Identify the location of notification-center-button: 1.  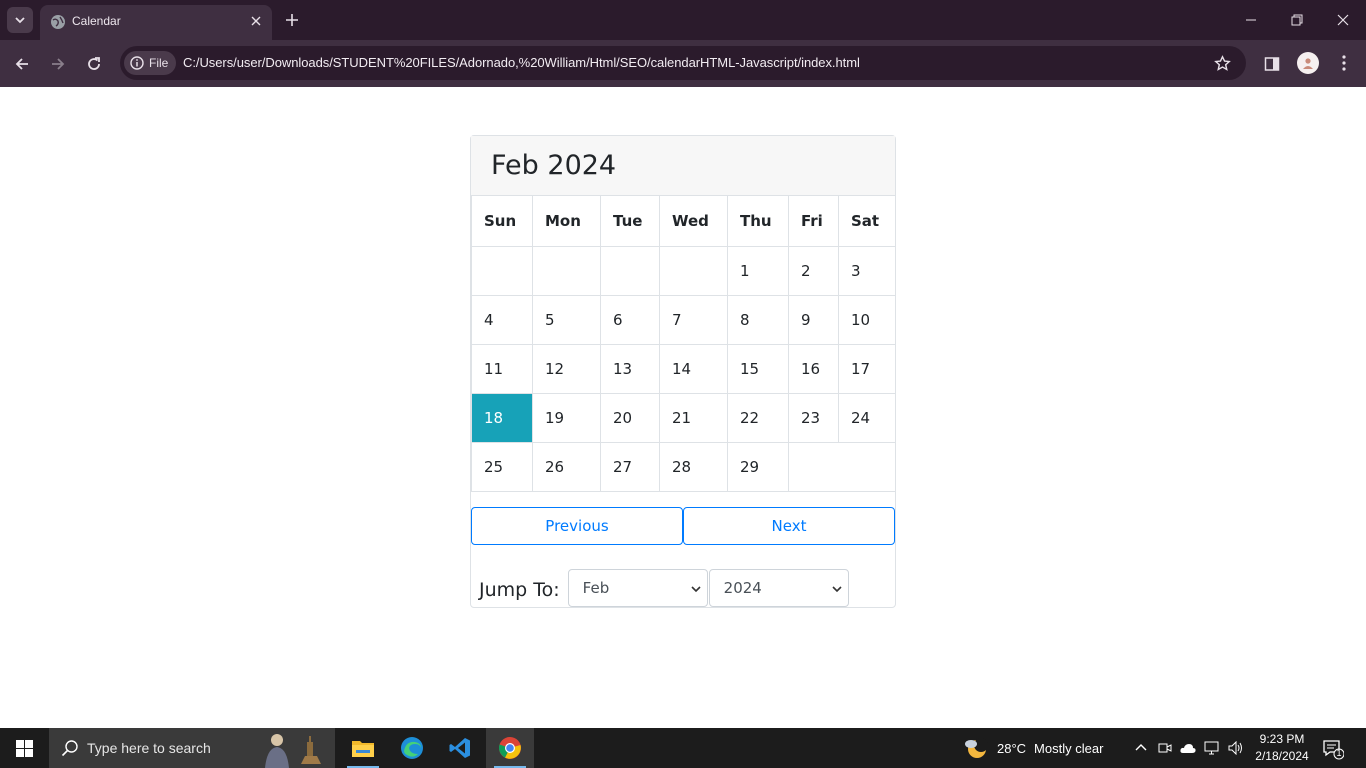
(1333, 749).